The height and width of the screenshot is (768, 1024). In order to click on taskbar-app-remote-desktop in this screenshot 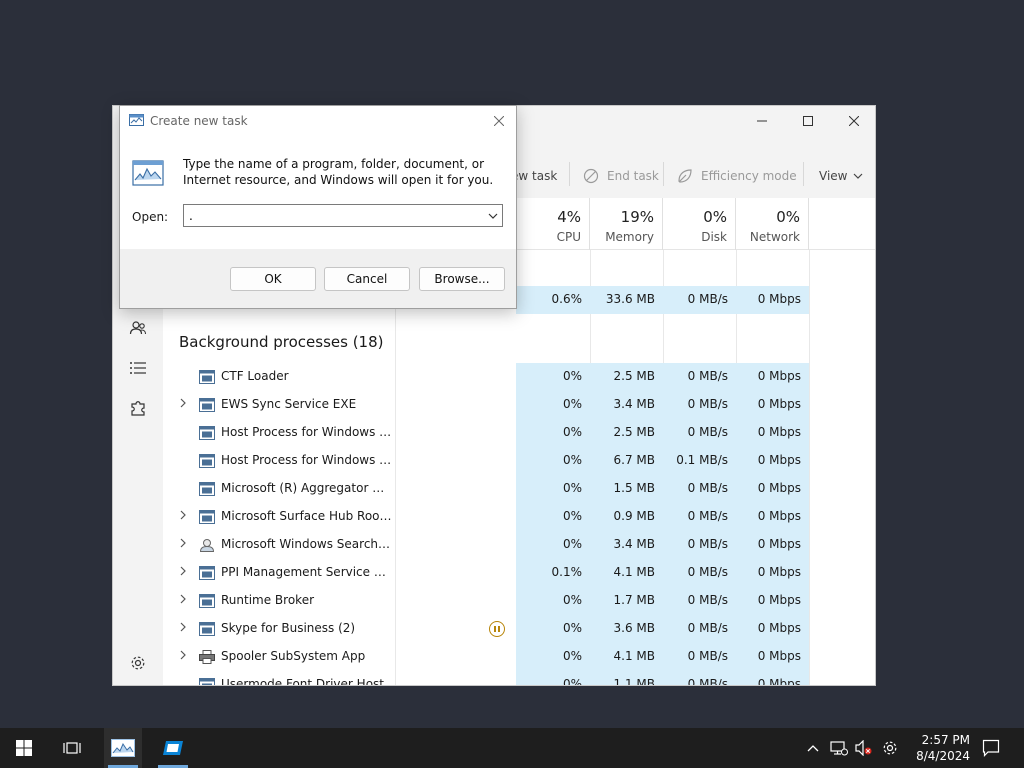, I will do `click(173, 748)`.